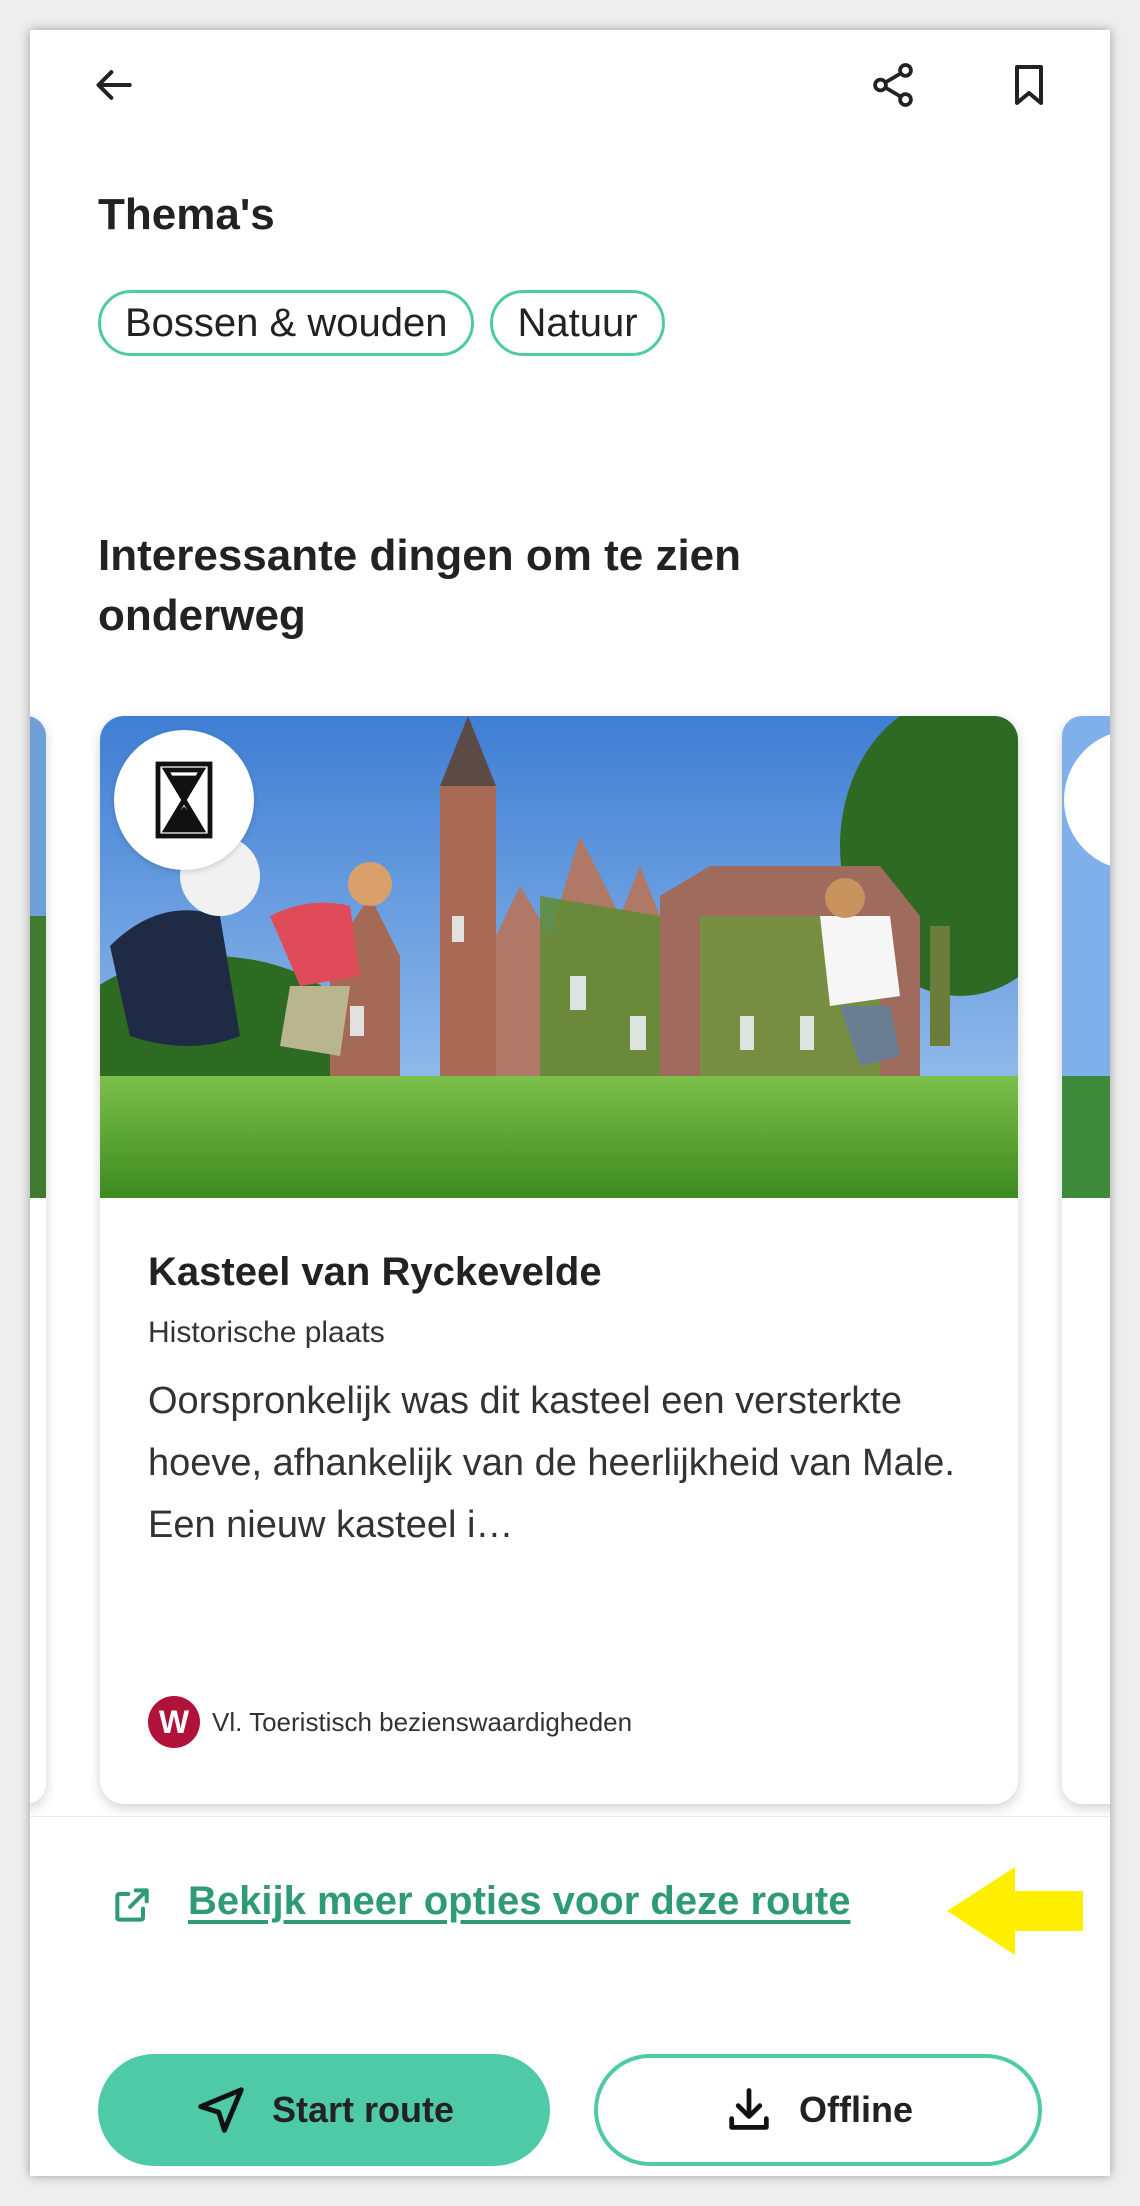  I want to click on back-button, so click(115, 85).